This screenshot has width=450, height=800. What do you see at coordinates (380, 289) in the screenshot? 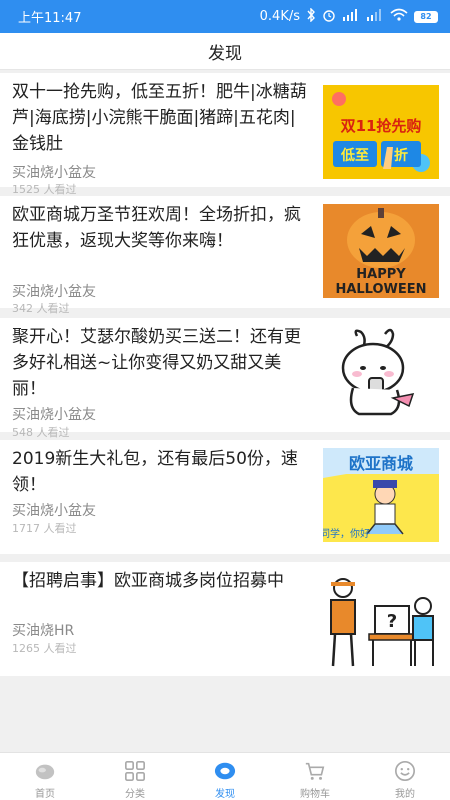
I see `svg-text: HALLOWEEN` at bounding box center [380, 289].